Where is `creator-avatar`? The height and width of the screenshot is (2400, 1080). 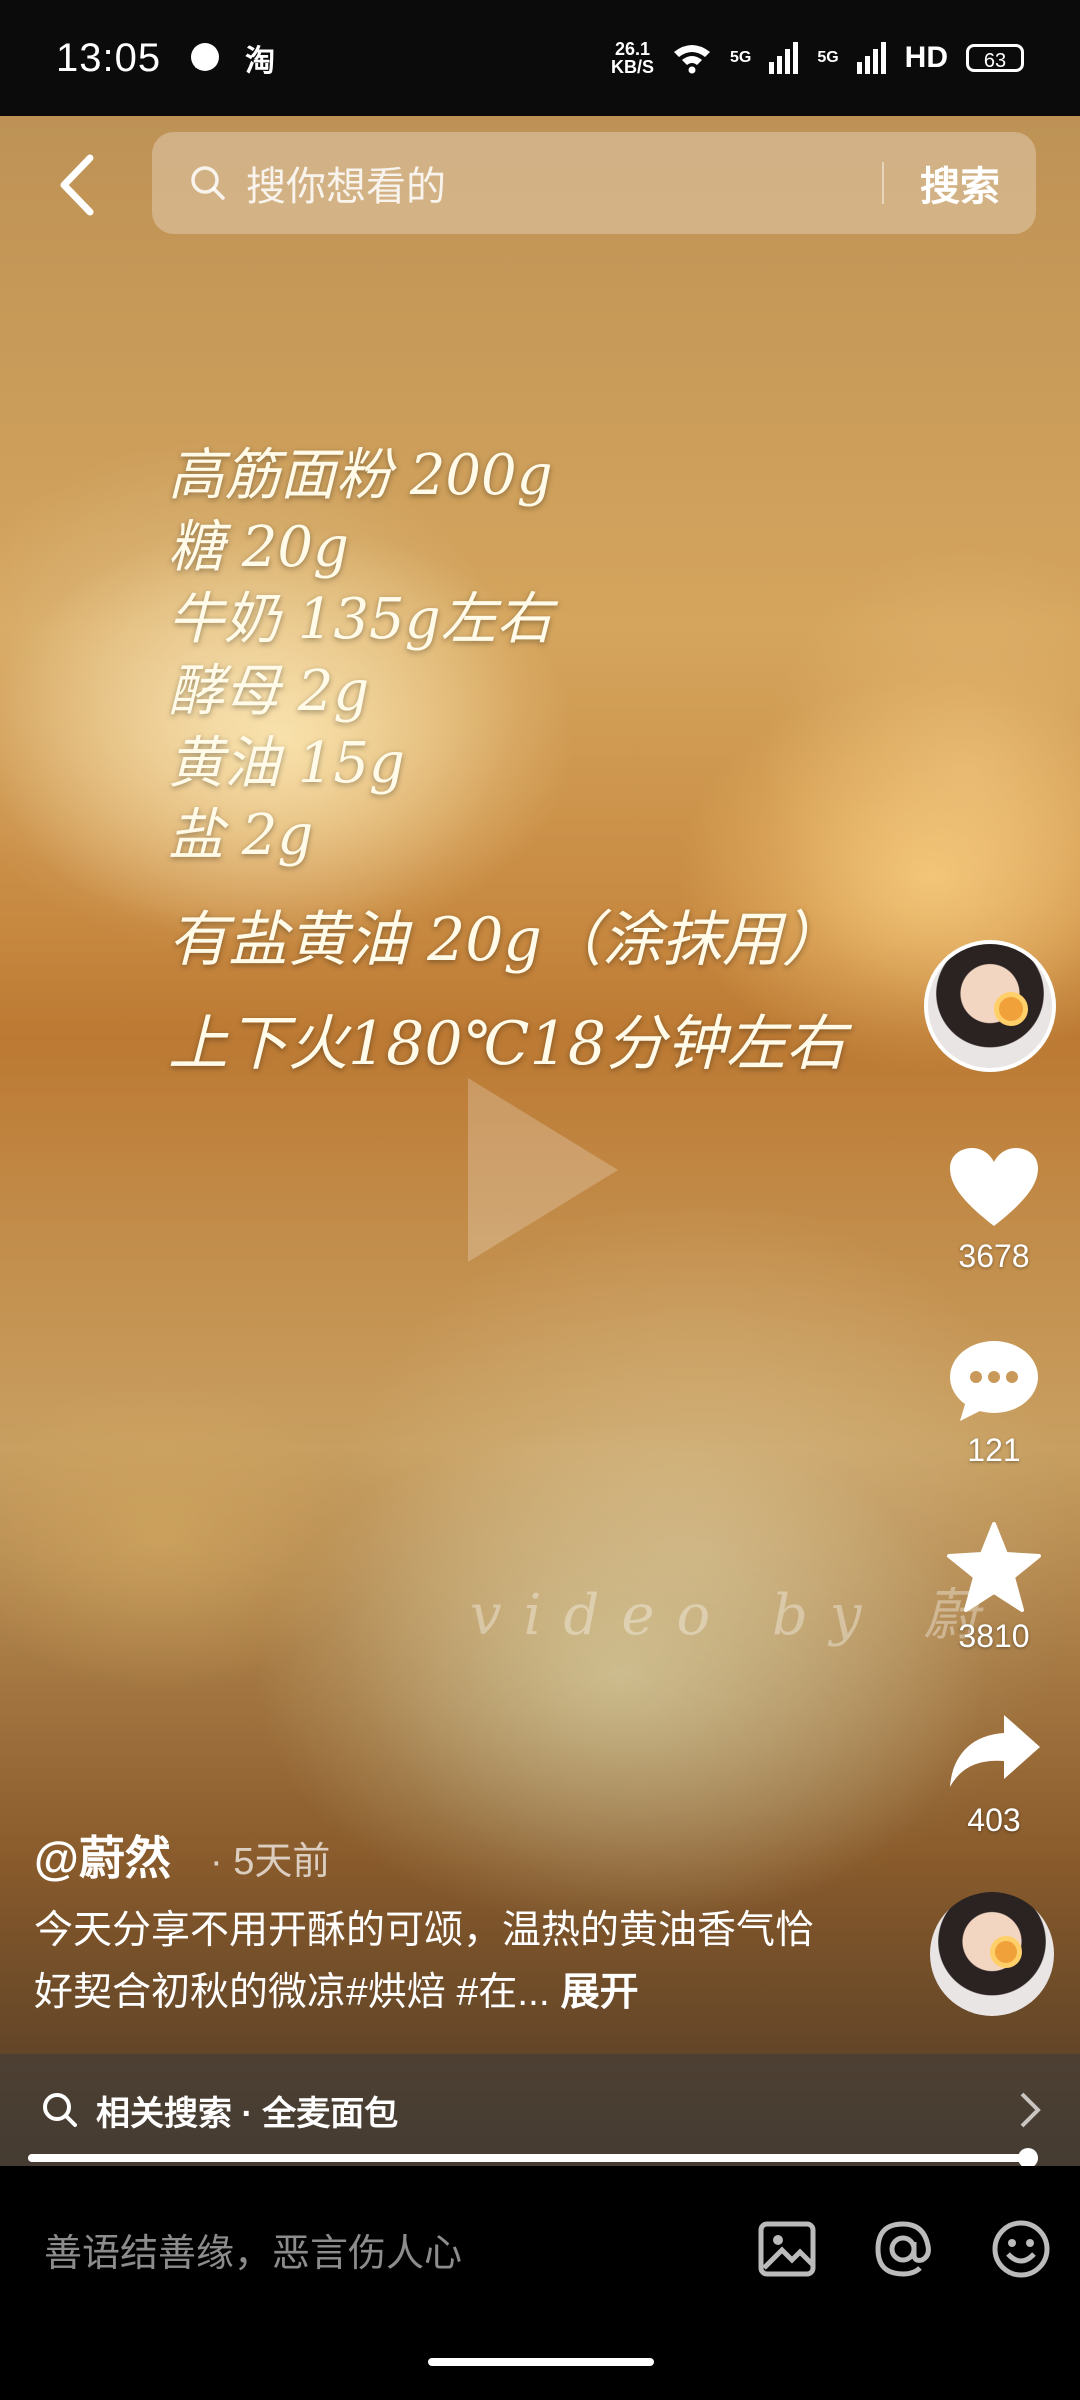 creator-avatar is located at coordinates (990, 1006).